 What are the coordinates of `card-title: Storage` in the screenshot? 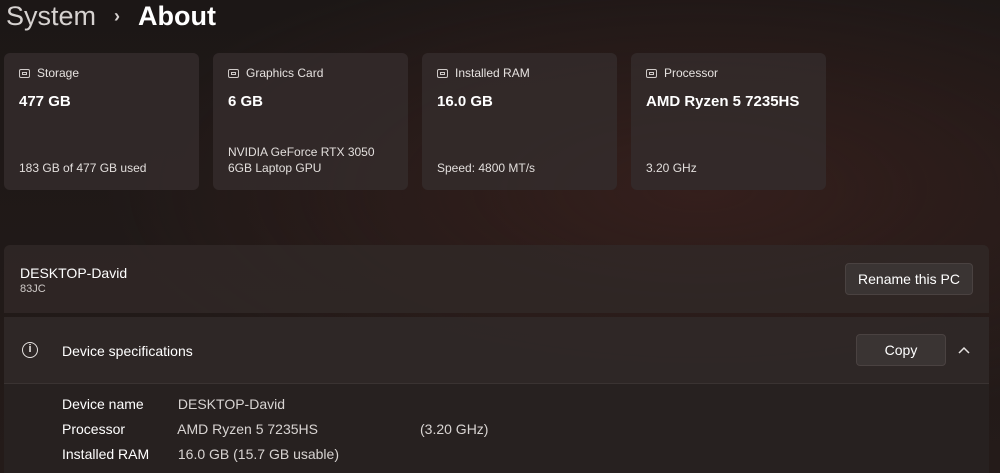 It's located at (58, 73).